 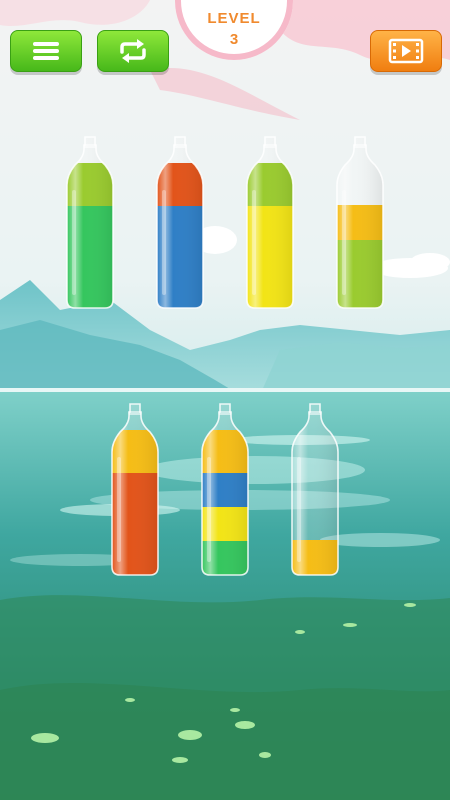 I want to click on restart-arrows-icon, so click(x=133, y=51).